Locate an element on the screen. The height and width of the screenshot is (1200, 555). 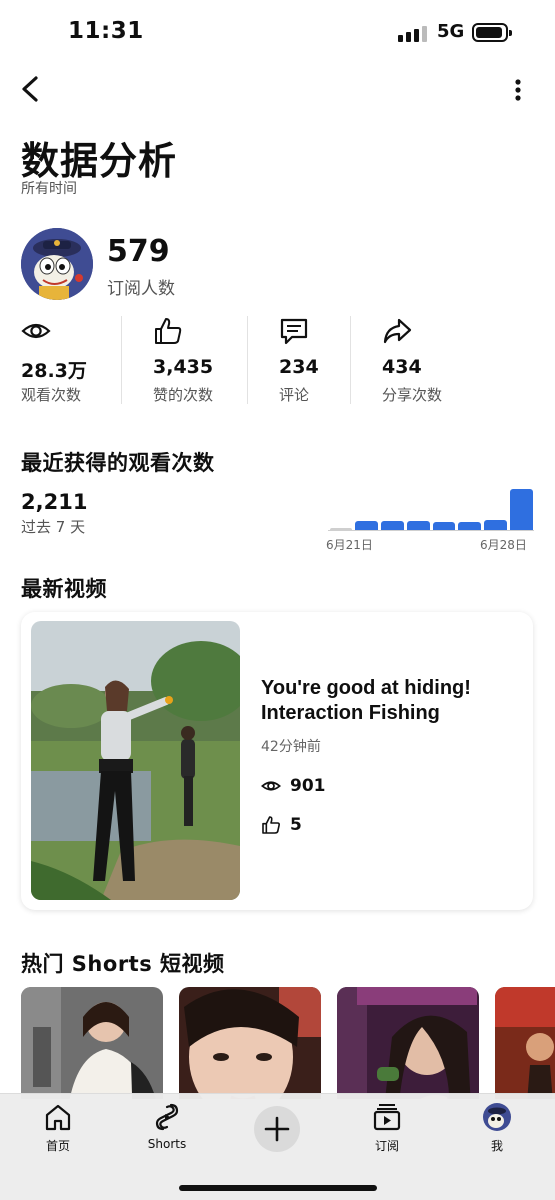
nav-you: 我 is located at coordinates (497, 1127).